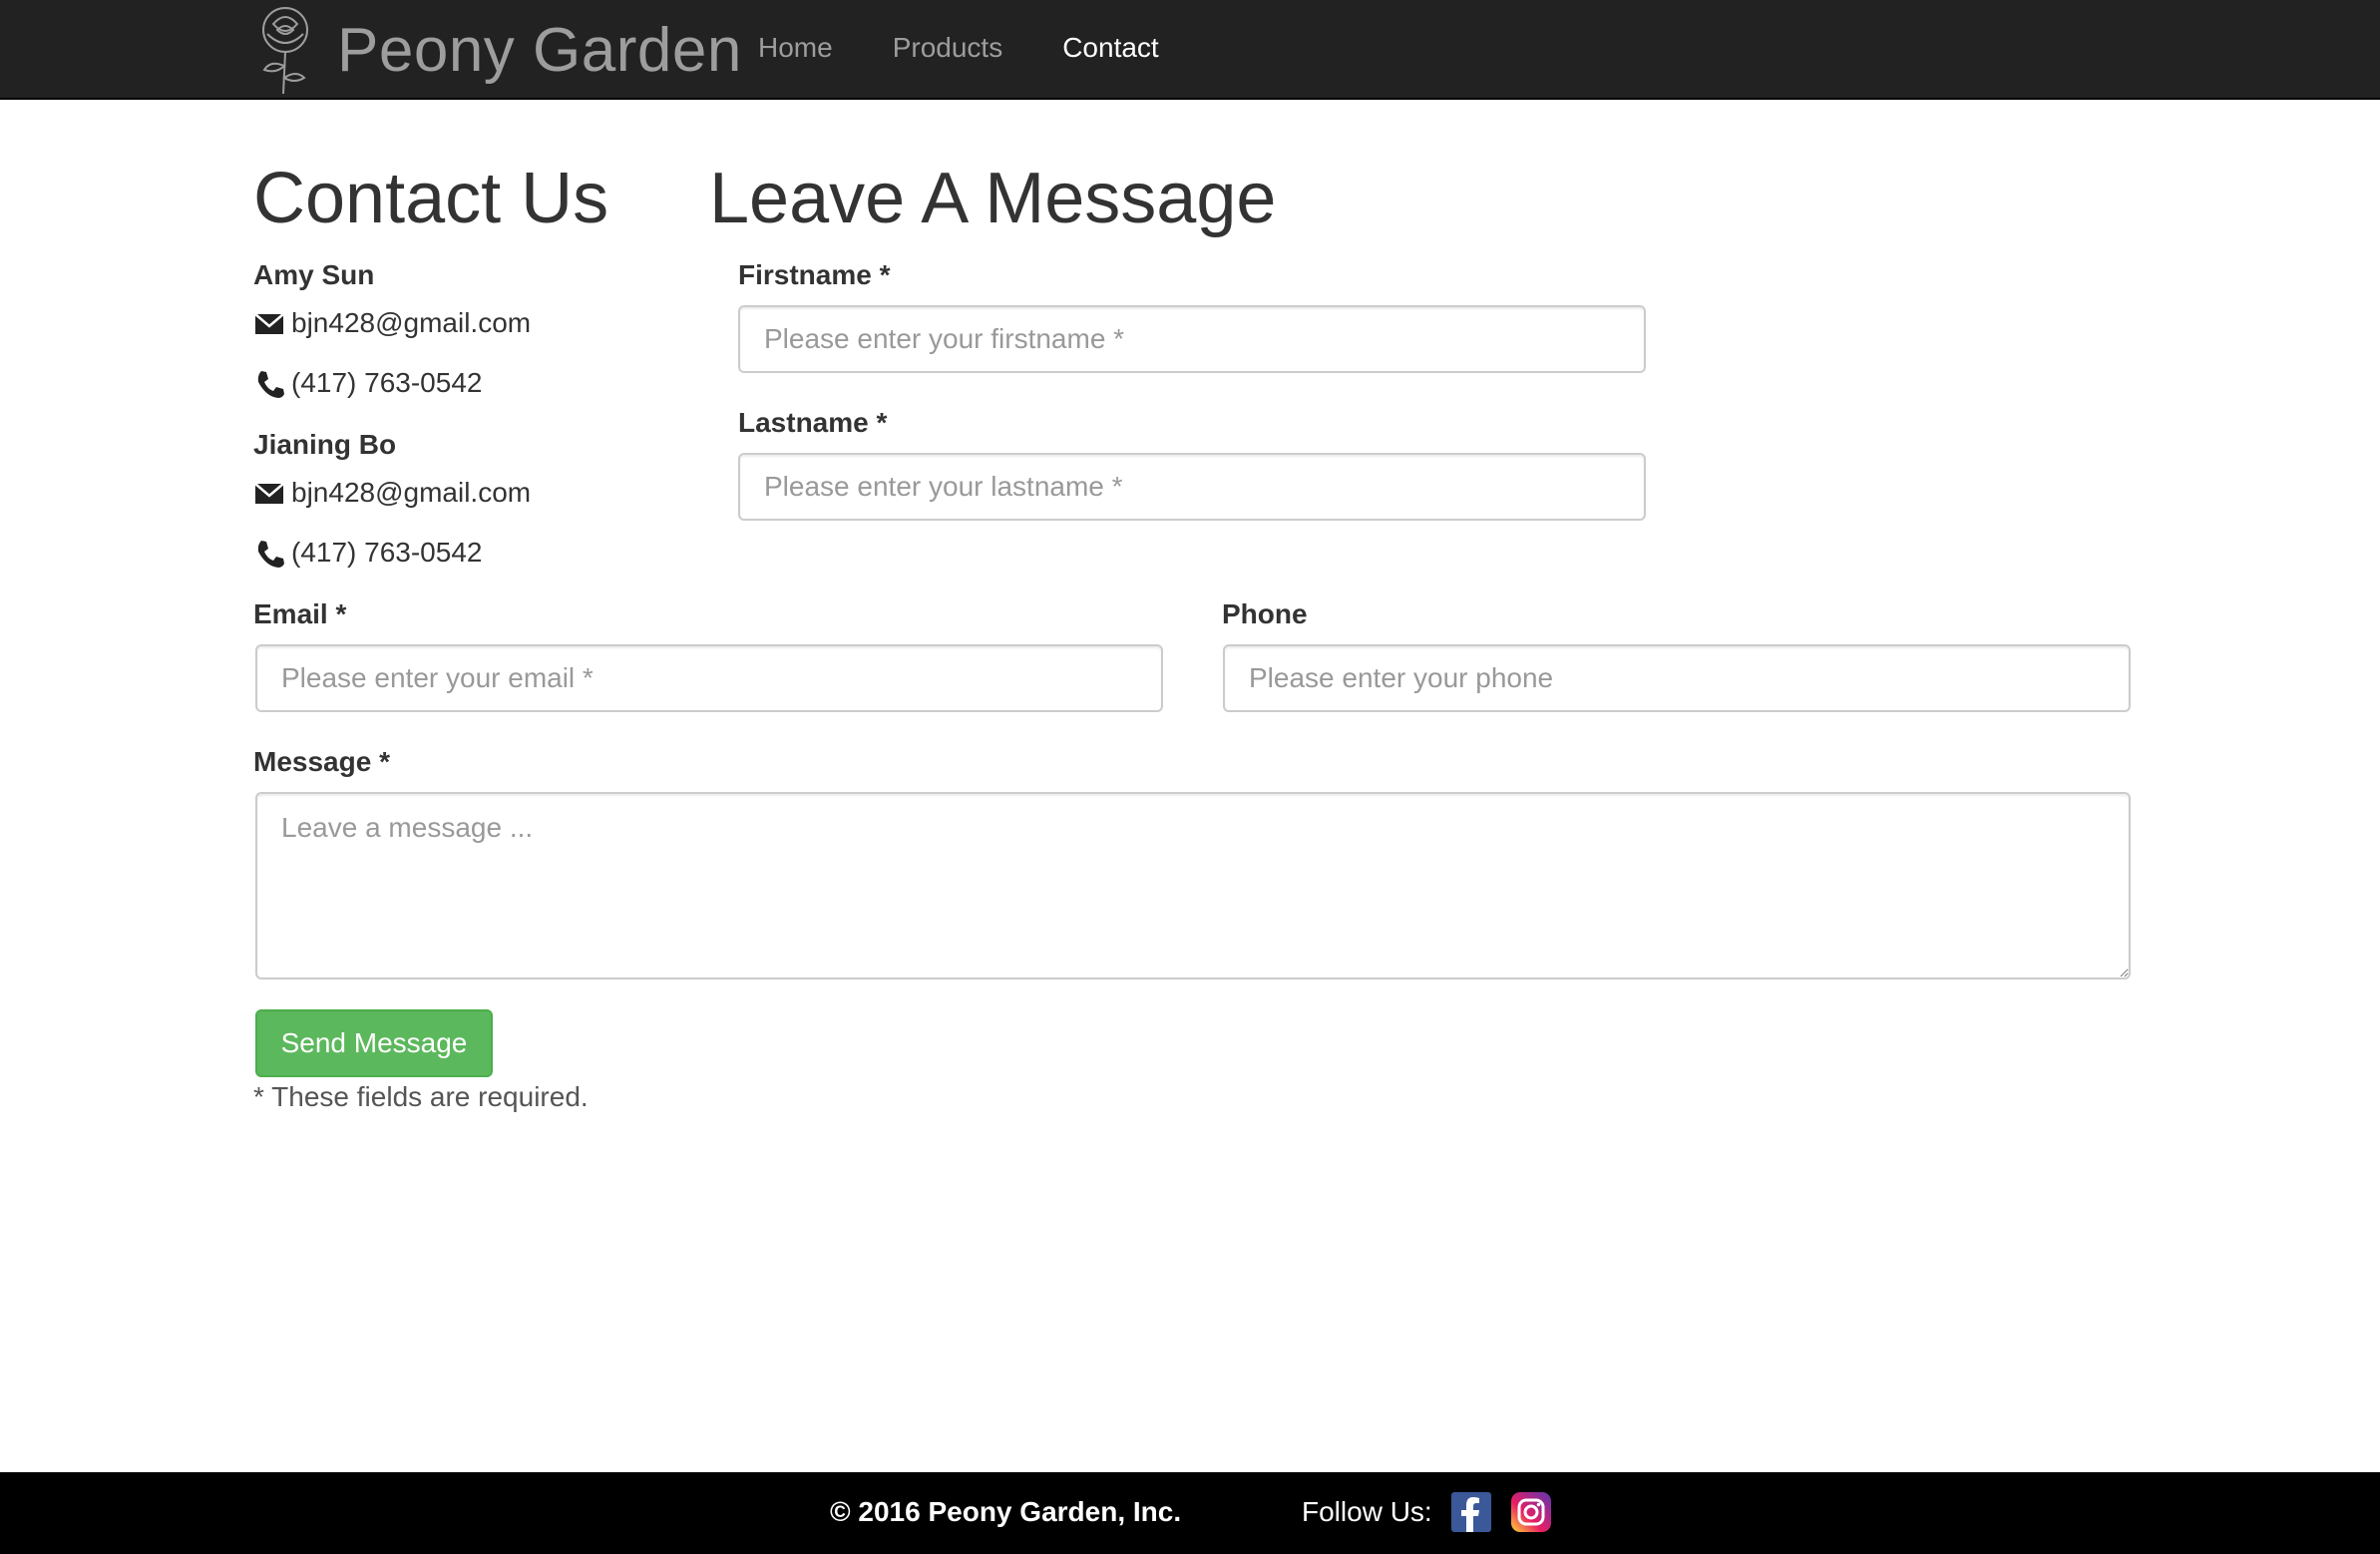  What do you see at coordinates (300, 614) in the screenshot?
I see `email-label: Email *` at bounding box center [300, 614].